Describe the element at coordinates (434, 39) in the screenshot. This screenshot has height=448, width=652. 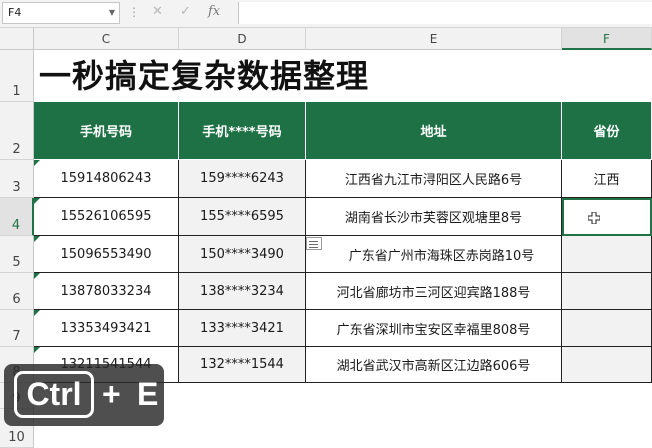
I see `column-header-e: E` at that location.